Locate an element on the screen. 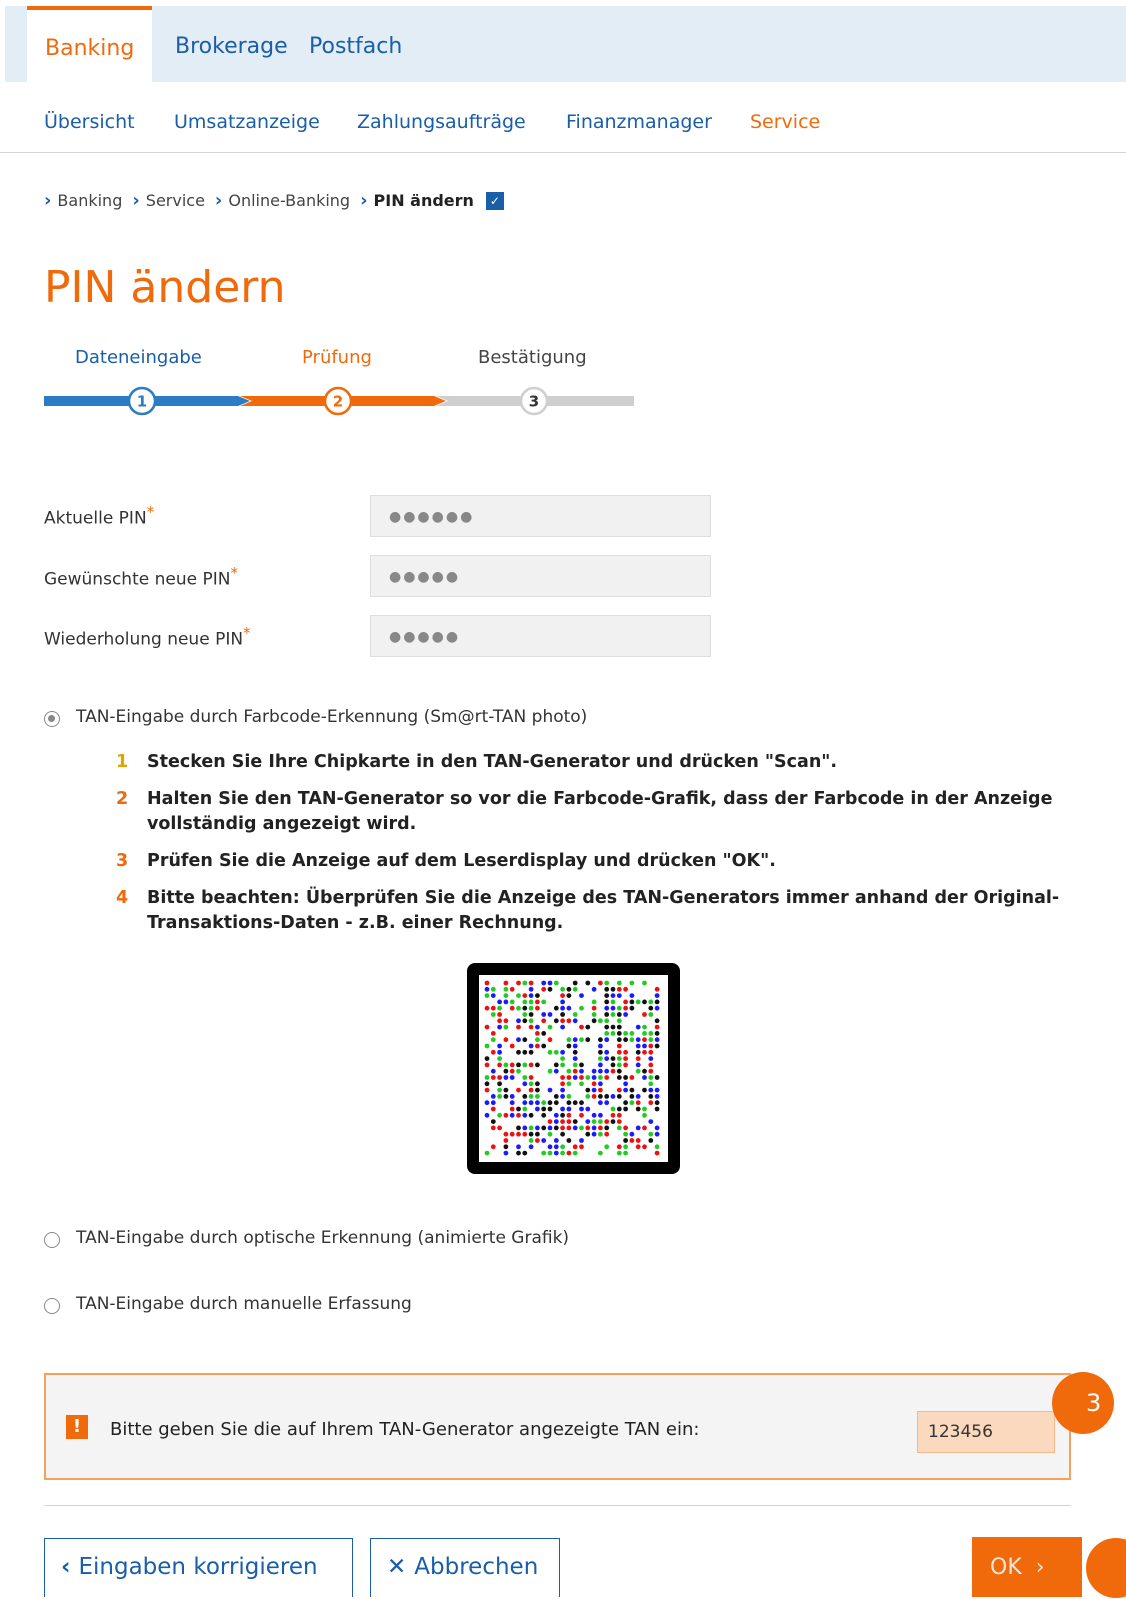  label-repeat-pin: Wiederholung neue PIN* is located at coordinates (147, 637).